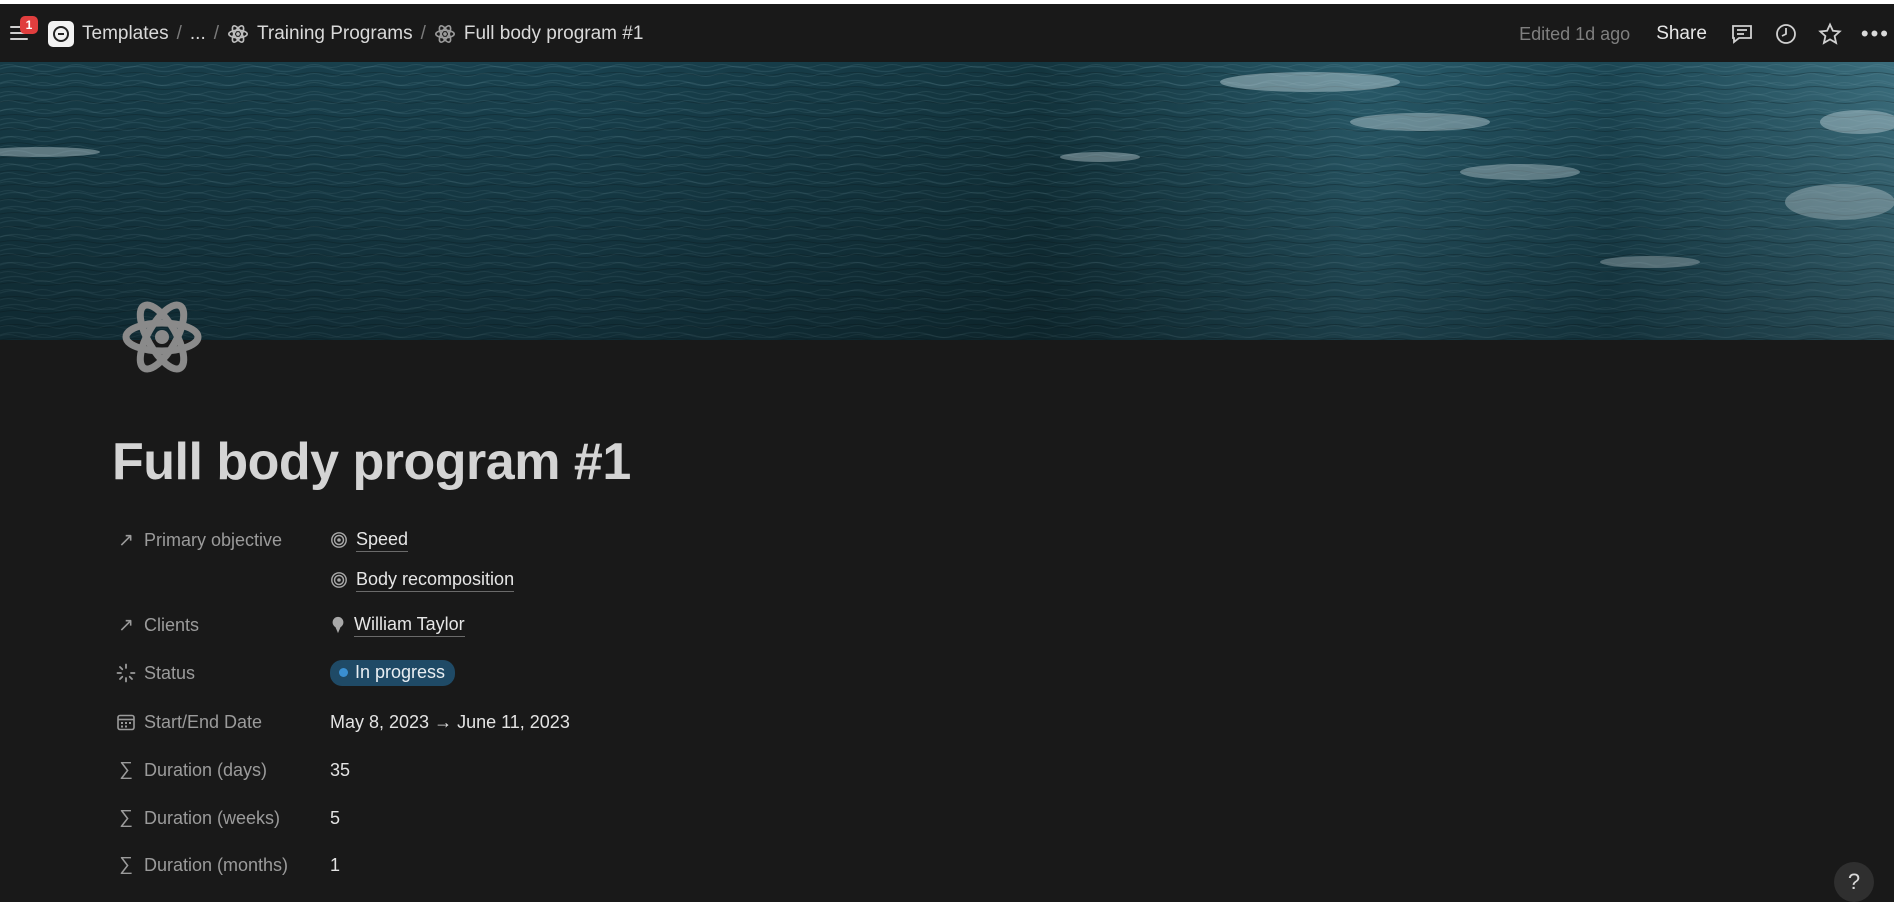  I want to click on property-row-status: Status In progress, so click(612, 673).